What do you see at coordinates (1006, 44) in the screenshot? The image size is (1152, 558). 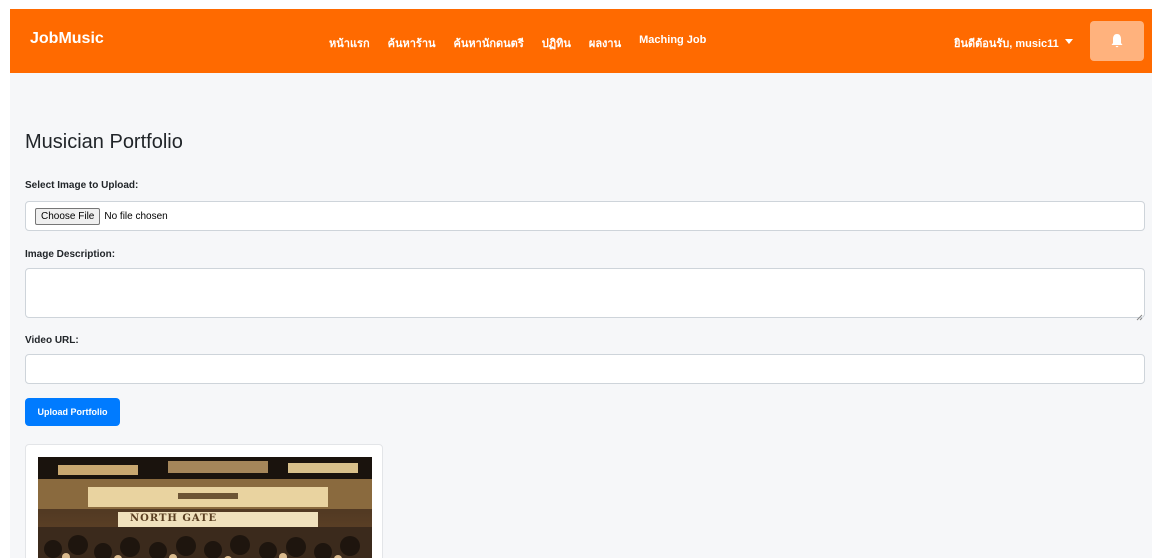 I see `user-greeting: ยินดีต้อนรับ, music11` at bounding box center [1006, 44].